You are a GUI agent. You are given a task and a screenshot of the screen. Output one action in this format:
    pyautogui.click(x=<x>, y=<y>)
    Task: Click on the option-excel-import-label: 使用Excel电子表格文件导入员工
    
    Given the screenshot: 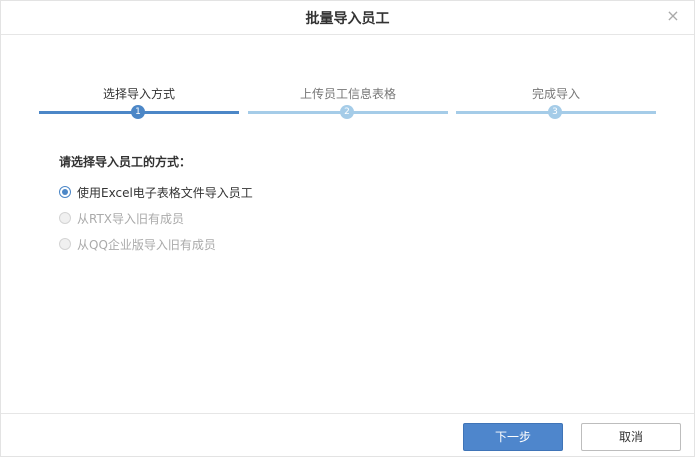 What is the action you would take?
    pyautogui.click(x=165, y=193)
    